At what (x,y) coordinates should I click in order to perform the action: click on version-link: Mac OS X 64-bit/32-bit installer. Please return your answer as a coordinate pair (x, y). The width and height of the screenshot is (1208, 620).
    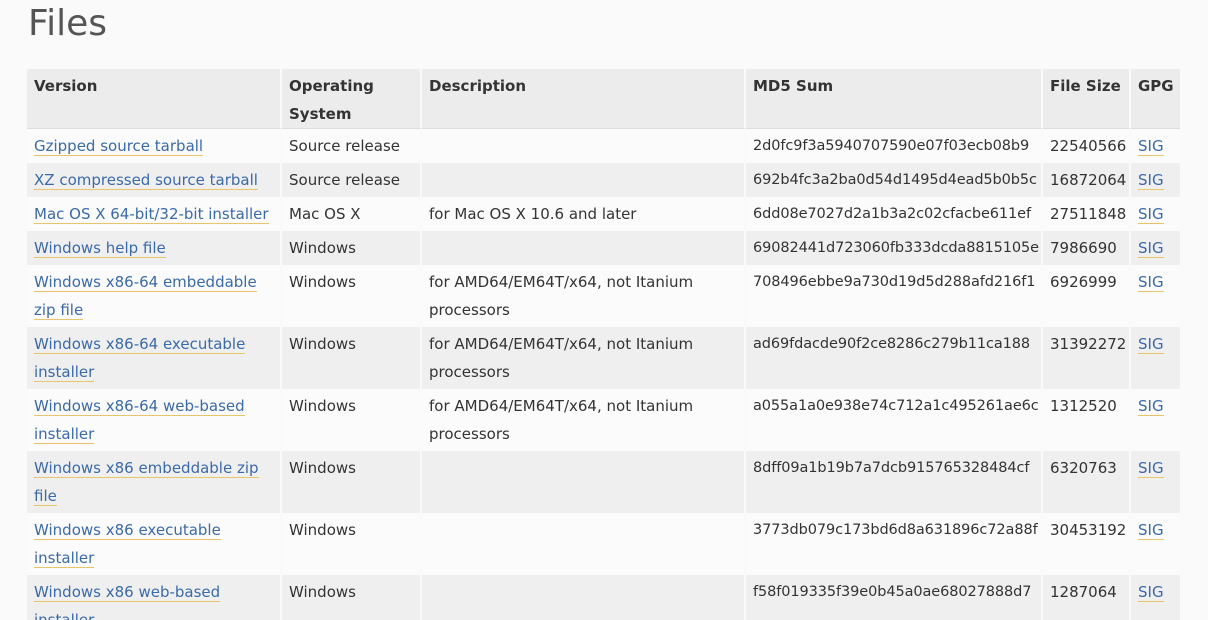
    Looking at the image, I should click on (151, 214).